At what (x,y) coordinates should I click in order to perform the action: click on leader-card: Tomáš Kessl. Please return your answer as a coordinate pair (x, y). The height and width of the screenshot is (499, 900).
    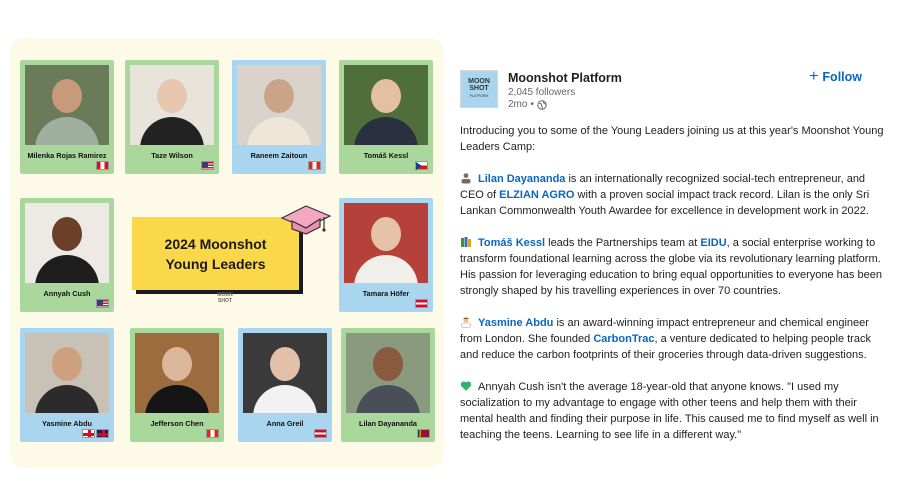
    Looking at the image, I should click on (386, 117).